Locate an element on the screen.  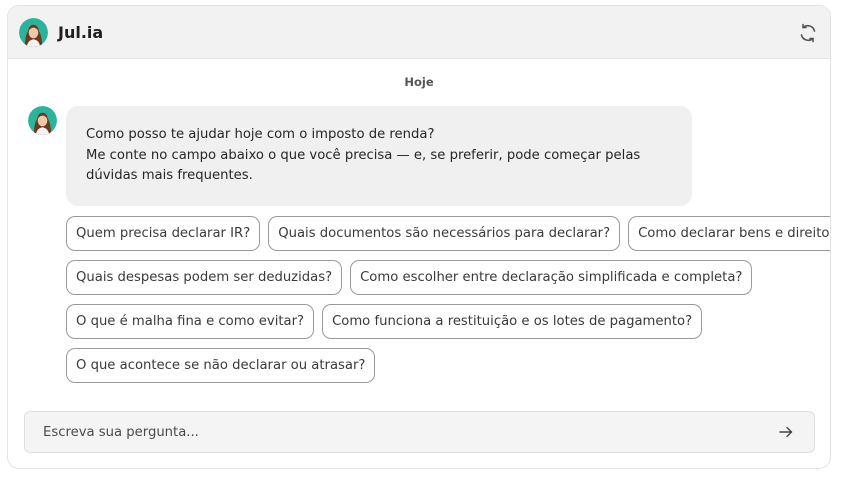
chat-header: Jul.ia is located at coordinates (419, 32).